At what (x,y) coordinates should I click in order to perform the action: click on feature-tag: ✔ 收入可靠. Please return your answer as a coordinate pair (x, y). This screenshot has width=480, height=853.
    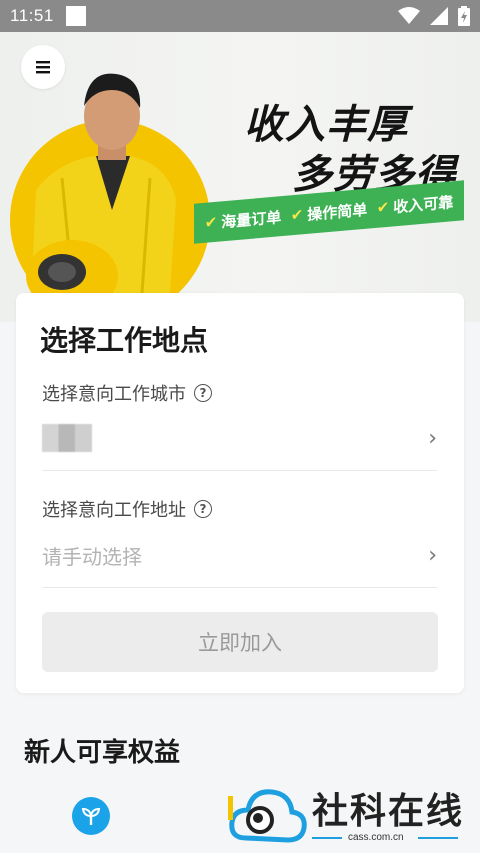
    Looking at the image, I should click on (415, 204).